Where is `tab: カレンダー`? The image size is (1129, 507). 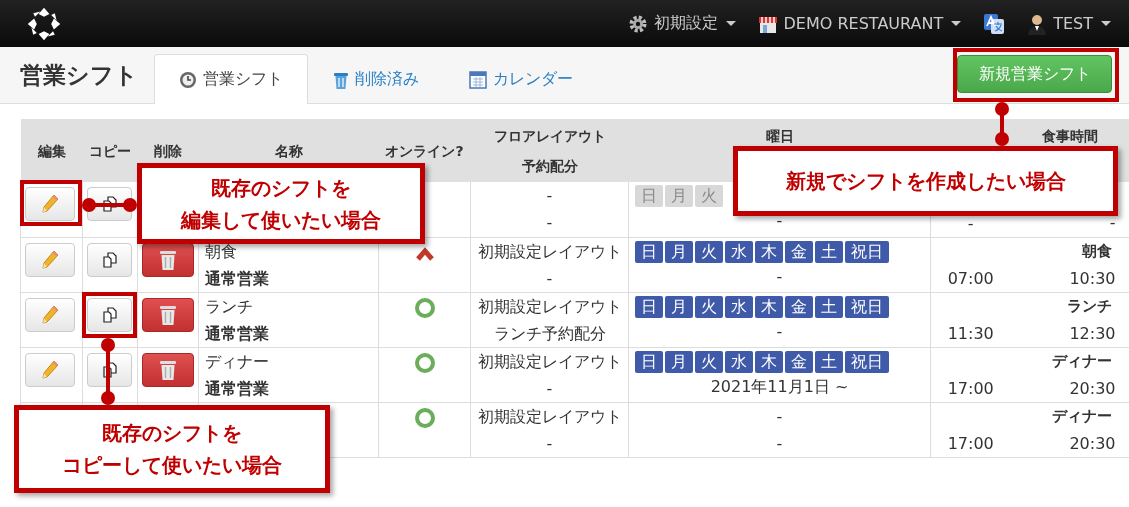 tab: カレンダー is located at coordinates (521, 79).